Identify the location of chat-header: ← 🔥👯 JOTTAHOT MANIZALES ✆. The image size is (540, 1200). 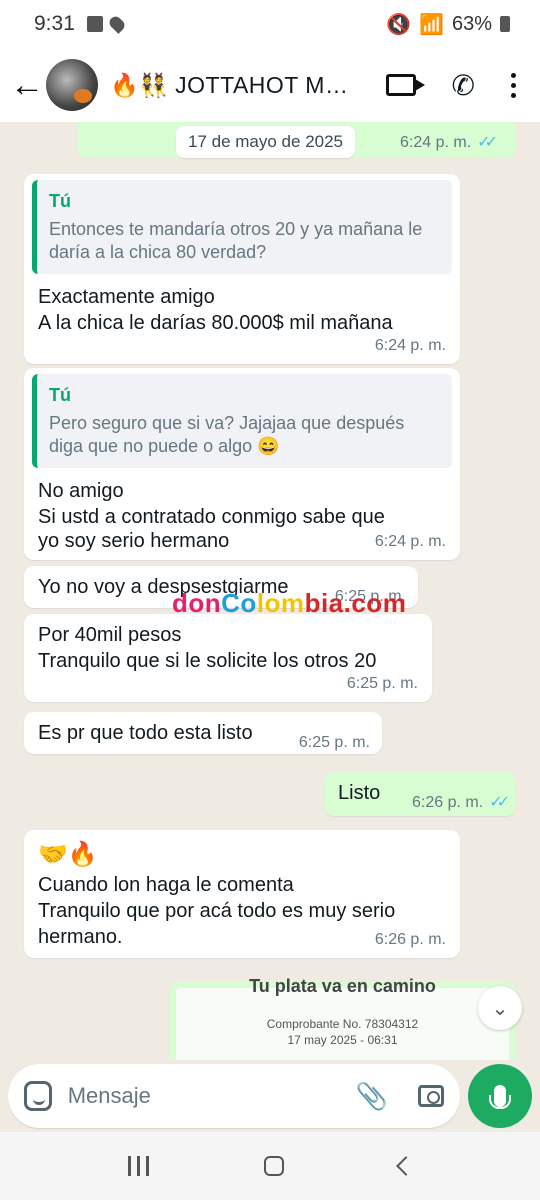
(270, 85).